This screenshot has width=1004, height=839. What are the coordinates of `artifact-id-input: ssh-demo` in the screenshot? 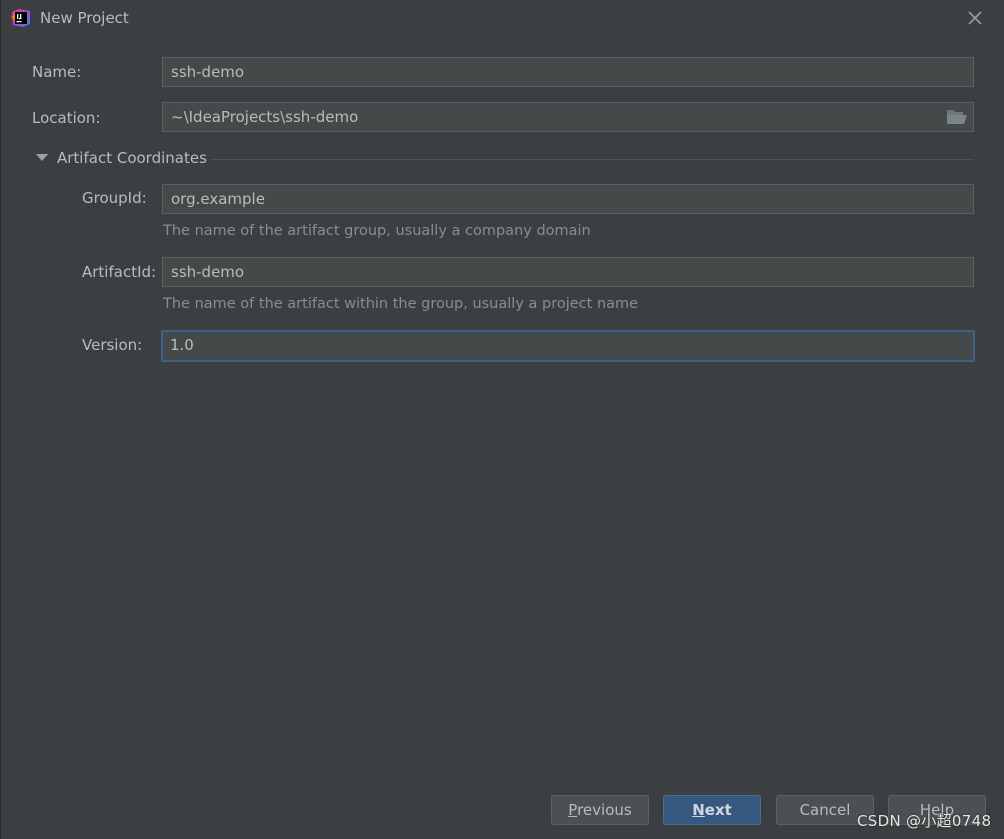 It's located at (568, 272).